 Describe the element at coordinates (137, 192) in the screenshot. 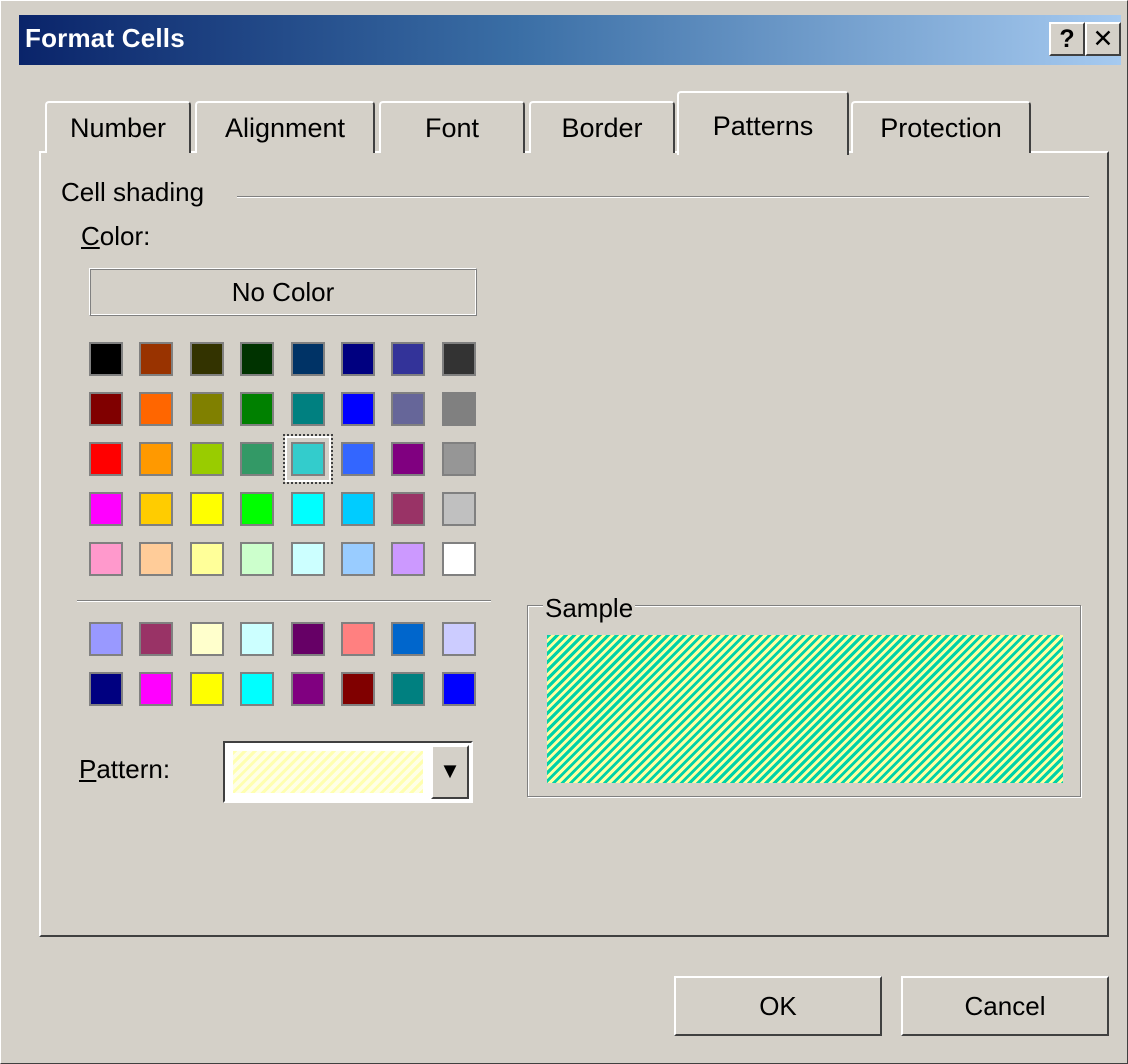

I see `cell-shading-group-label: Cell shading` at that location.